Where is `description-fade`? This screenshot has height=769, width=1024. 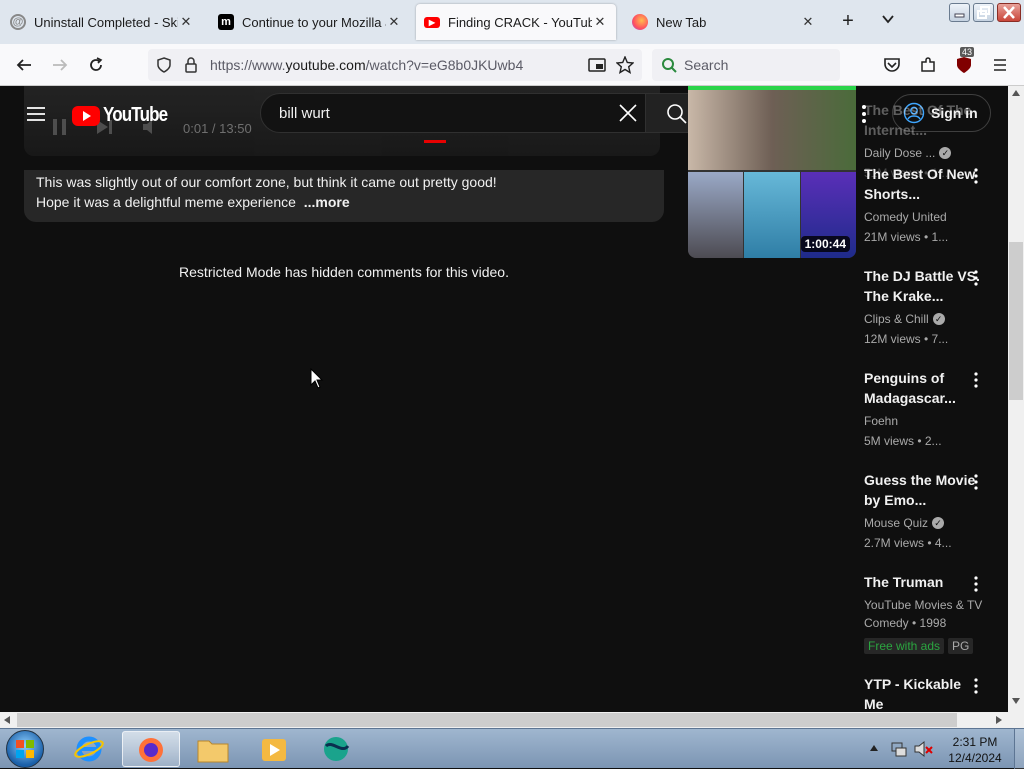
description-fade is located at coordinates (298, 202).